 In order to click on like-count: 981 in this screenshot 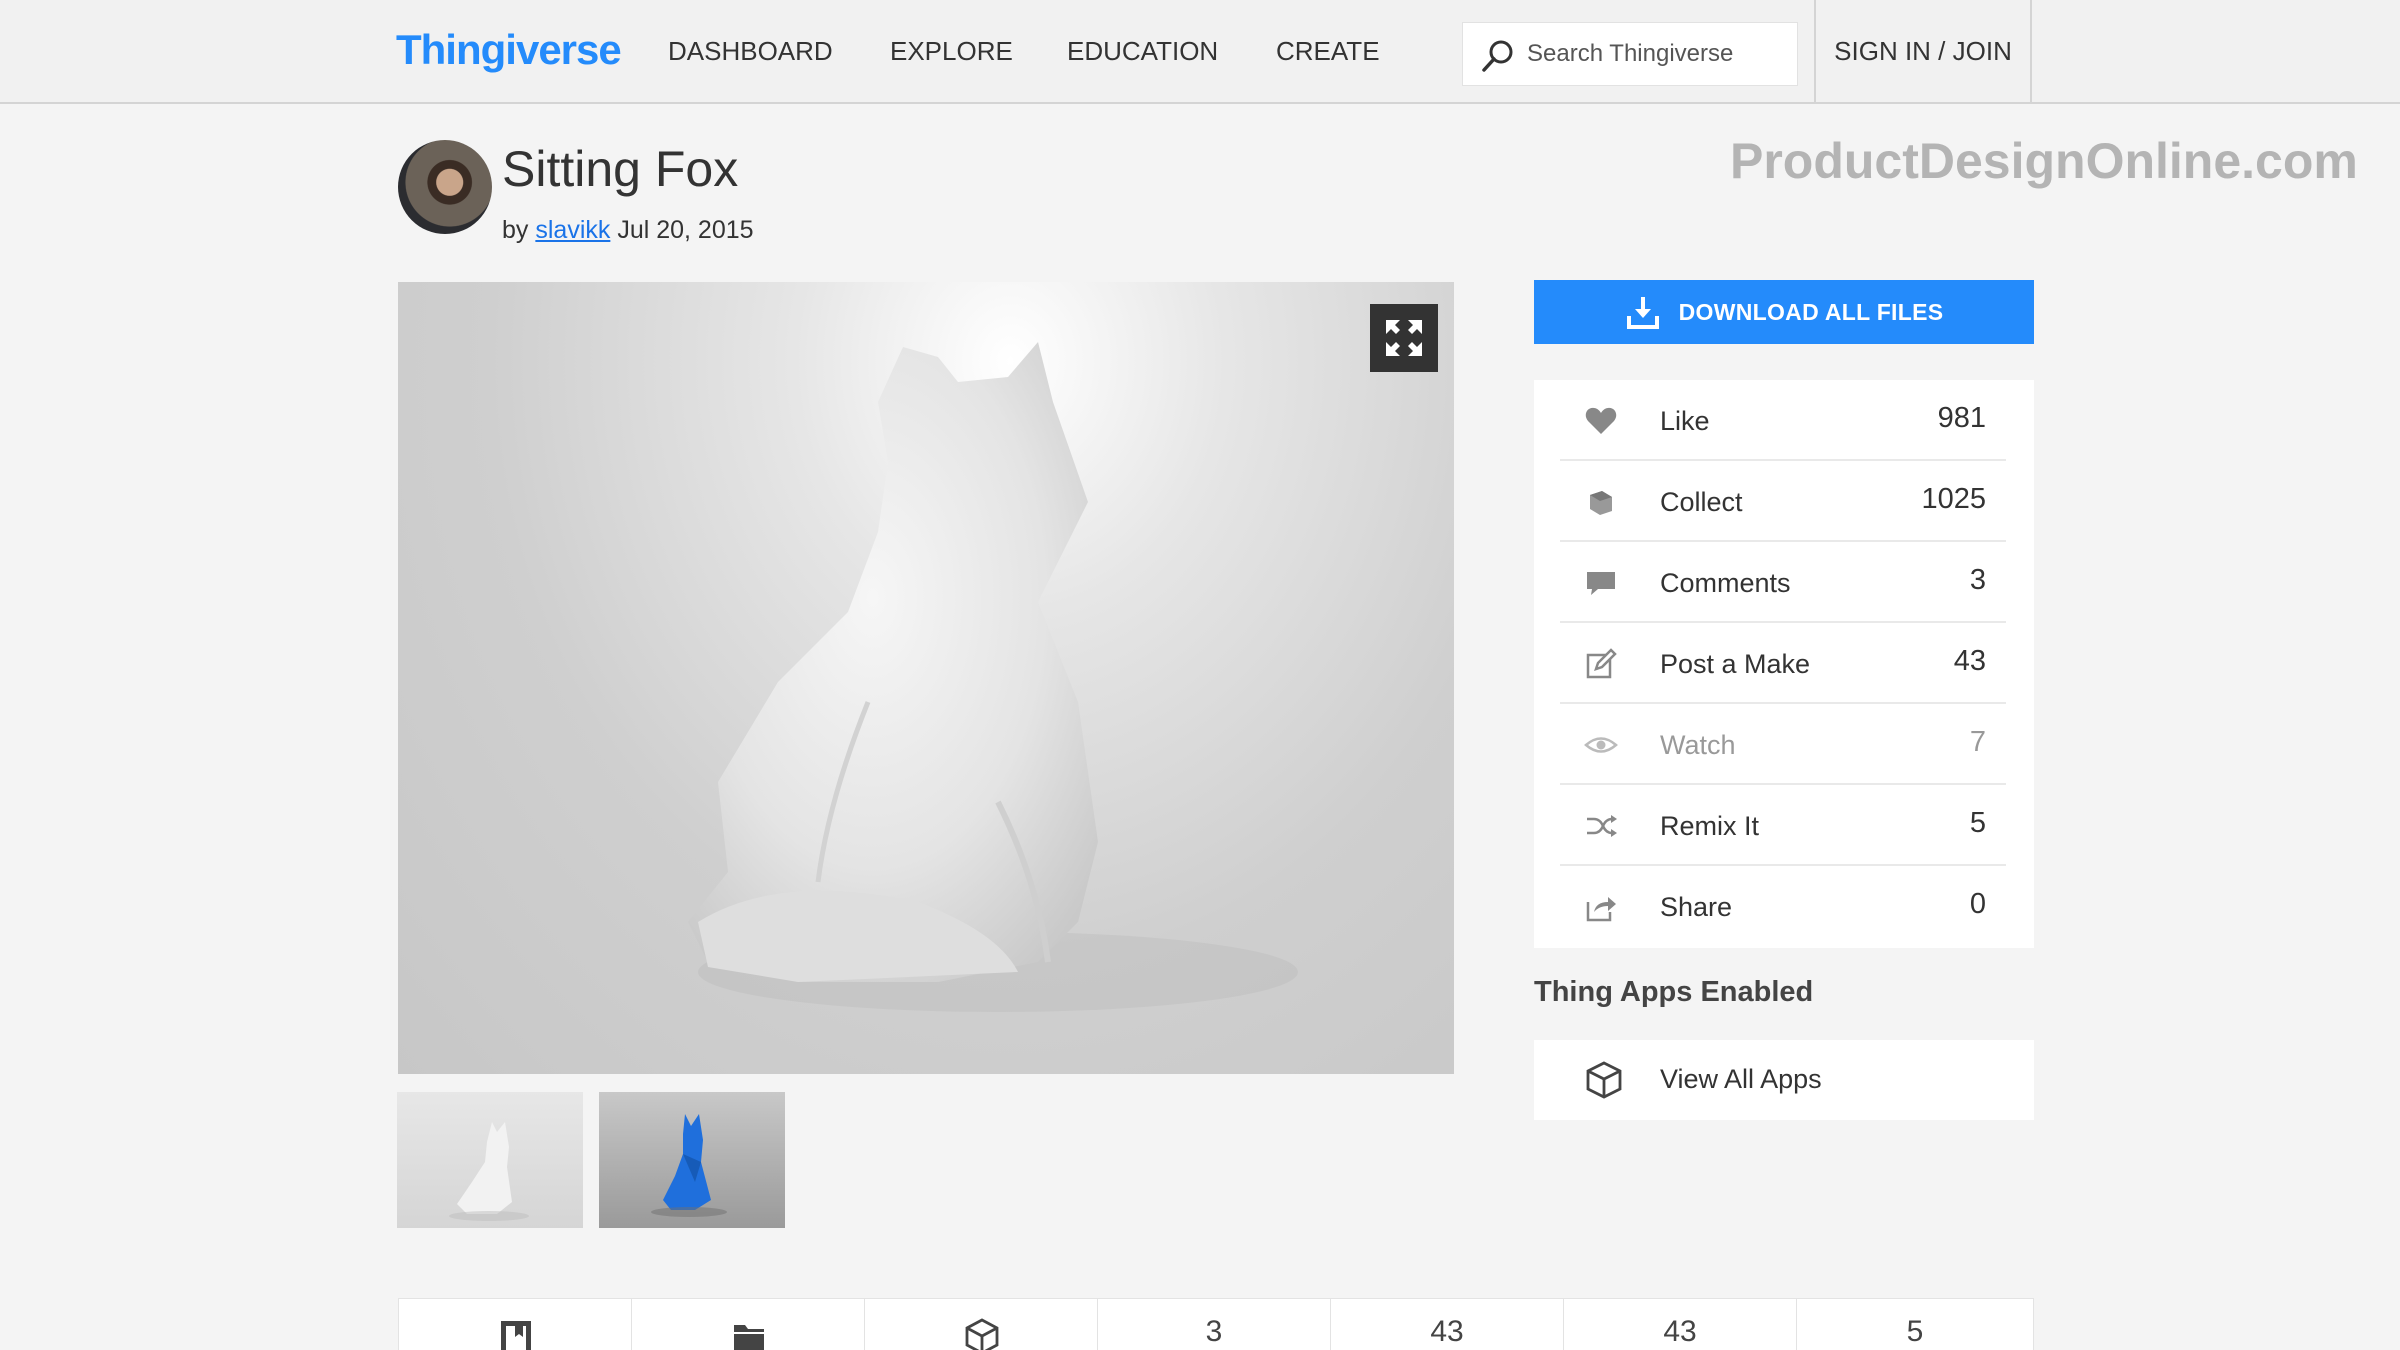, I will do `click(1961, 418)`.